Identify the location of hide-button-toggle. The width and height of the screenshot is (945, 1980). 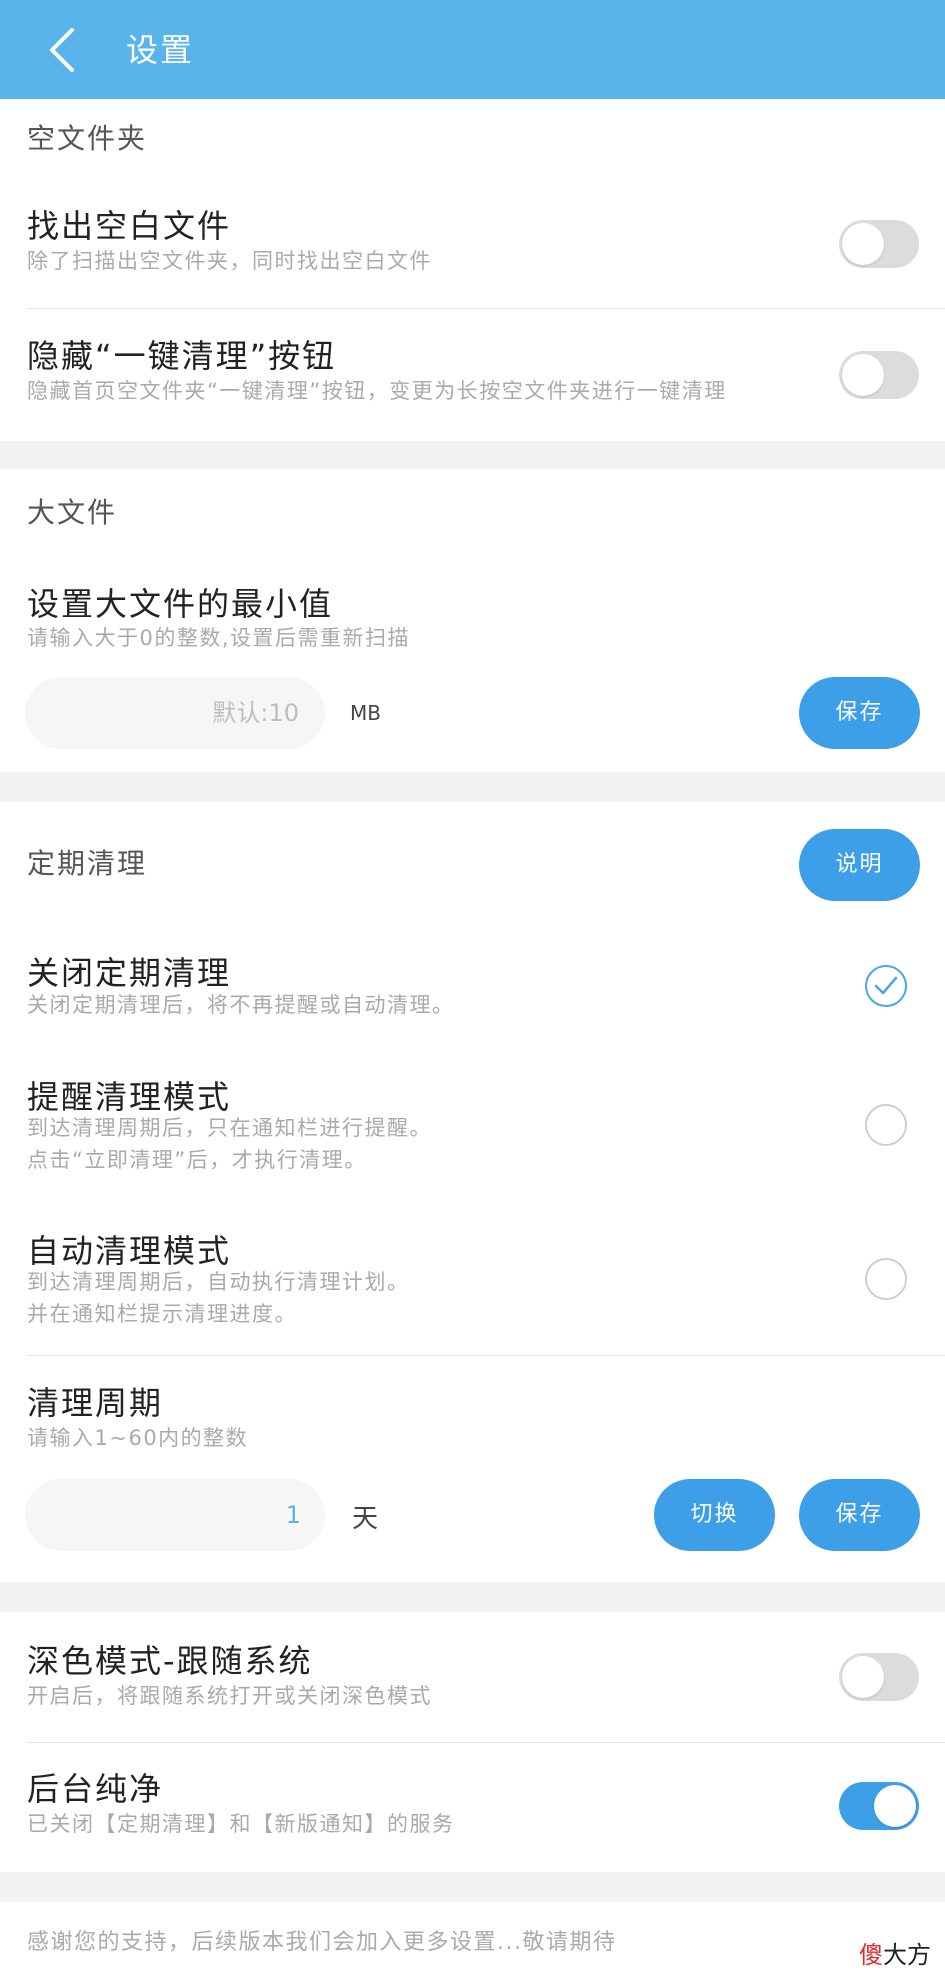
(879, 375).